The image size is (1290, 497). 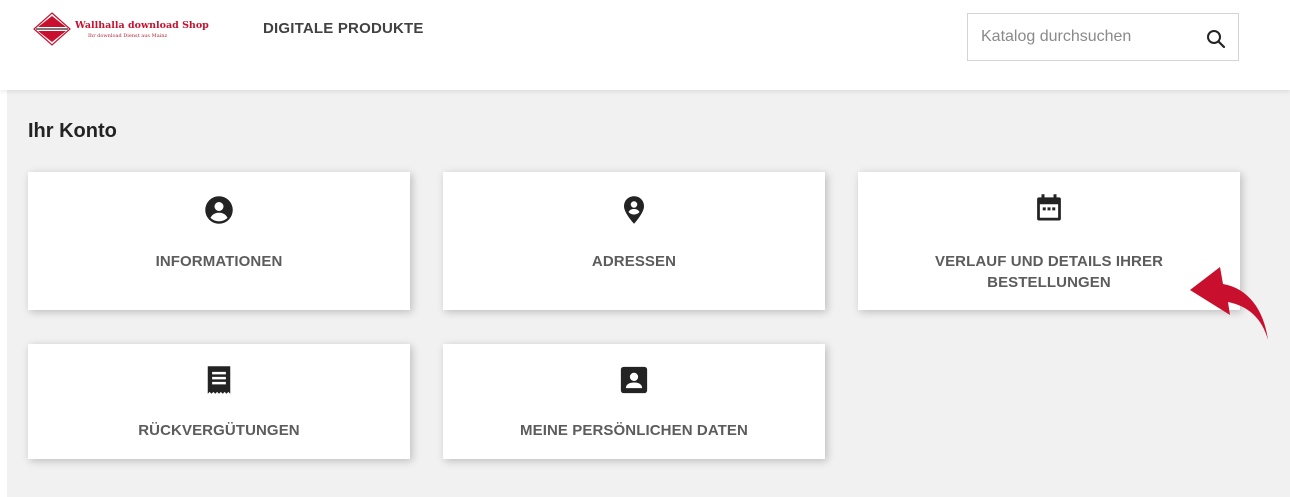 What do you see at coordinates (219, 380) in the screenshot?
I see `receipt-icon` at bounding box center [219, 380].